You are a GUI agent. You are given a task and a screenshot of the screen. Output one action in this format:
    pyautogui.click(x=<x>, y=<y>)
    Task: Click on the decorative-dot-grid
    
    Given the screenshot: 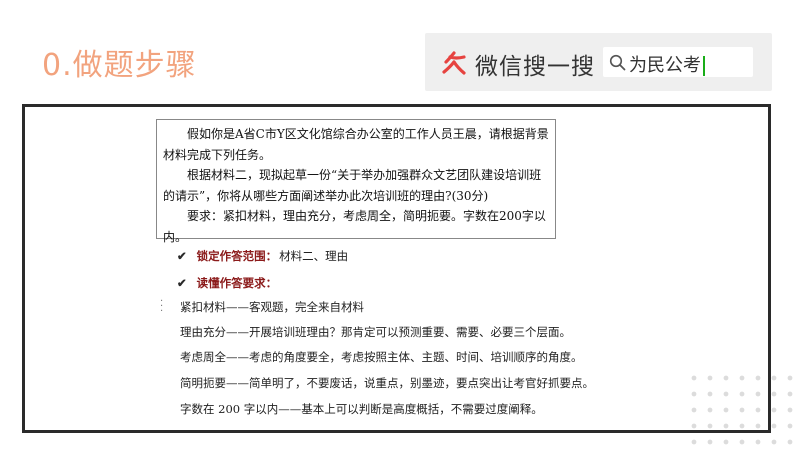 What is the action you would take?
    pyautogui.click(x=742, y=410)
    